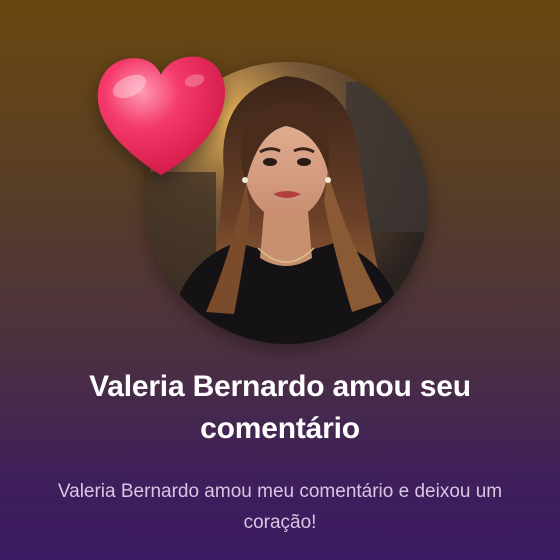  I want to click on heart-icon, so click(161, 116).